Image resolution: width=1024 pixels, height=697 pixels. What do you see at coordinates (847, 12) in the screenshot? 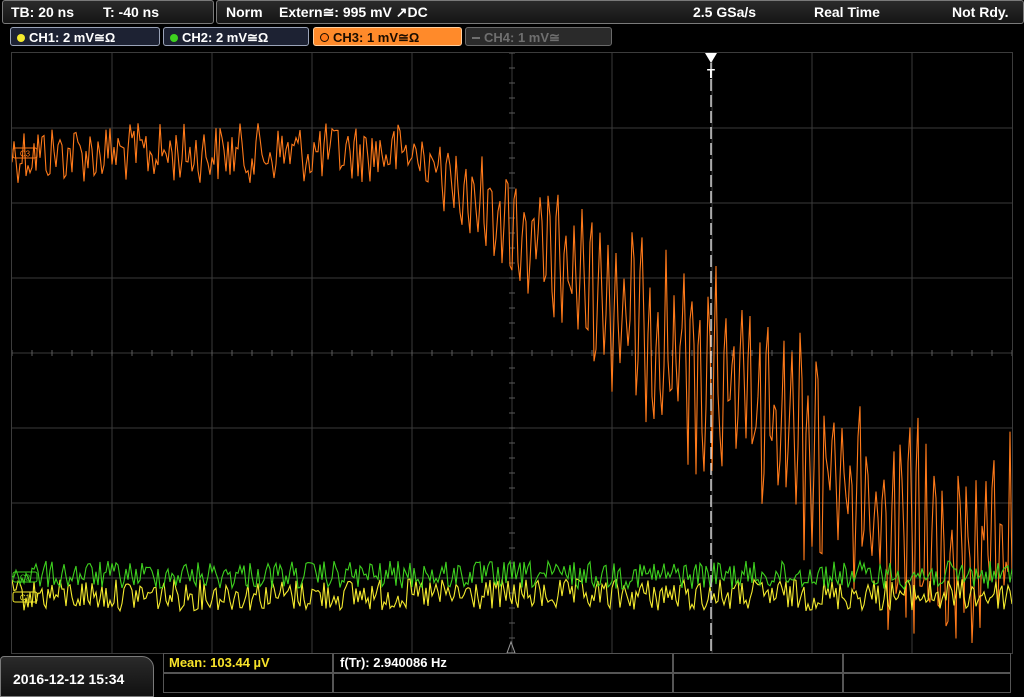
I see `acquisition-mode-label: Real Time` at bounding box center [847, 12].